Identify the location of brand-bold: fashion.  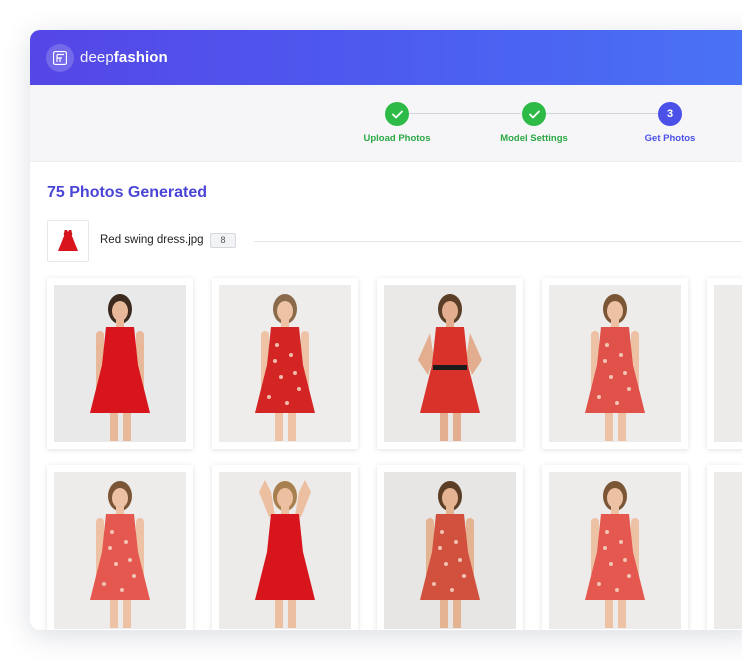
(140, 57).